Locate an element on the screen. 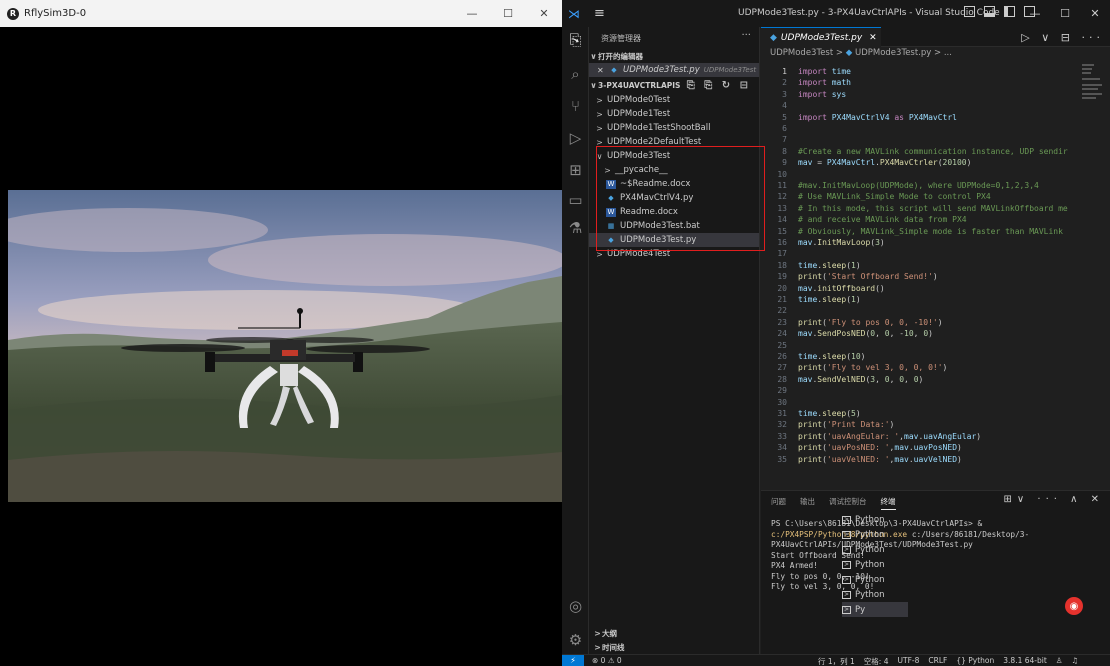  code-line: 1 import time is located at coordinates (935, 71).